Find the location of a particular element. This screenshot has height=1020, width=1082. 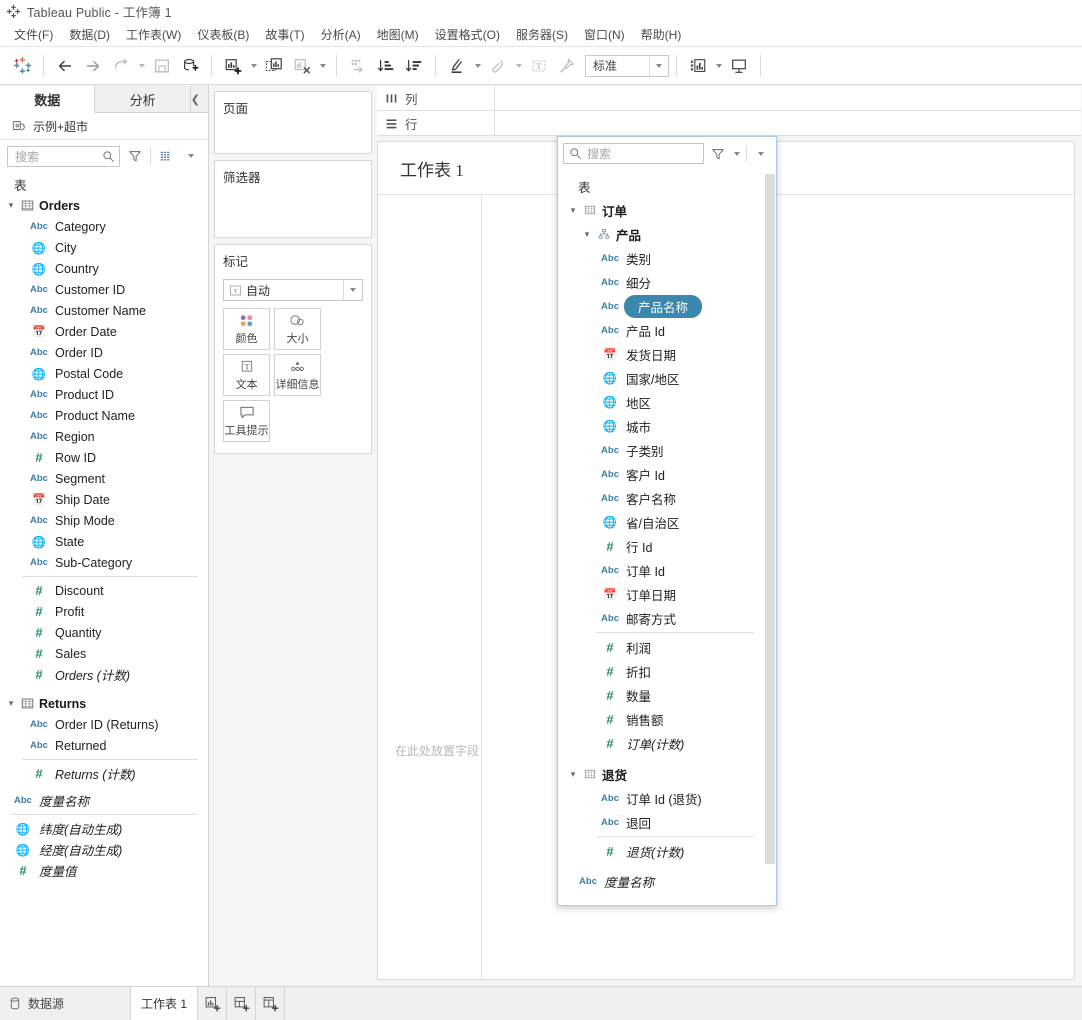

popup-field-order-id: Abc 订单 Id is located at coordinates (667, 570).